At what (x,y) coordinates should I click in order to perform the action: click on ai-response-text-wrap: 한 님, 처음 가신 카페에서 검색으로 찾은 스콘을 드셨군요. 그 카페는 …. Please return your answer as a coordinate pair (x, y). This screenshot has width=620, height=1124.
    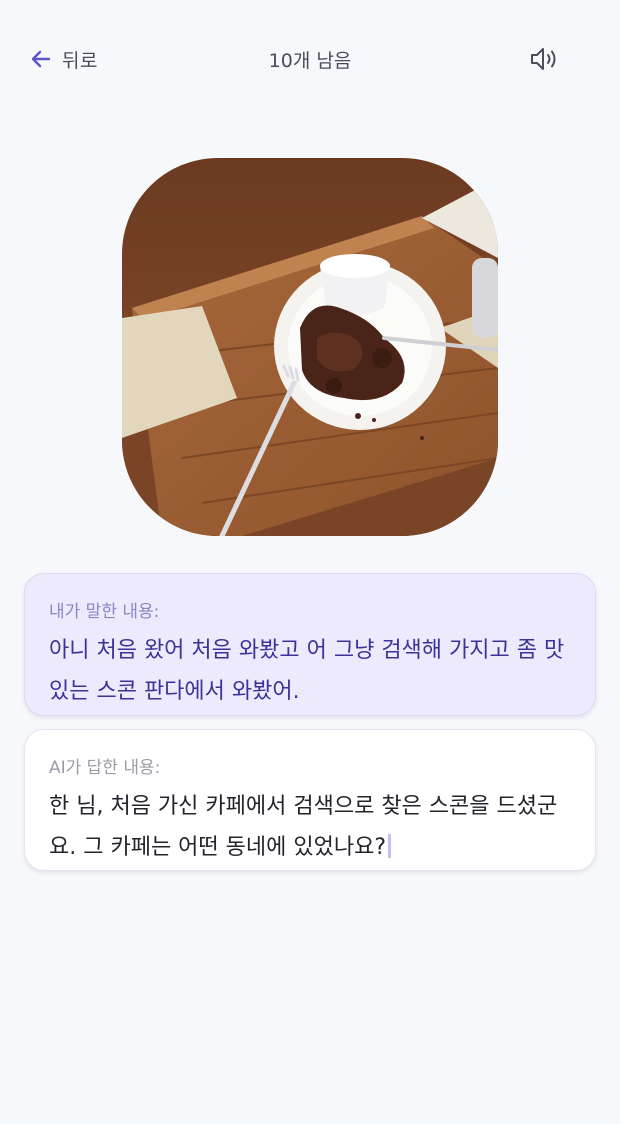
    Looking at the image, I should click on (310, 827).